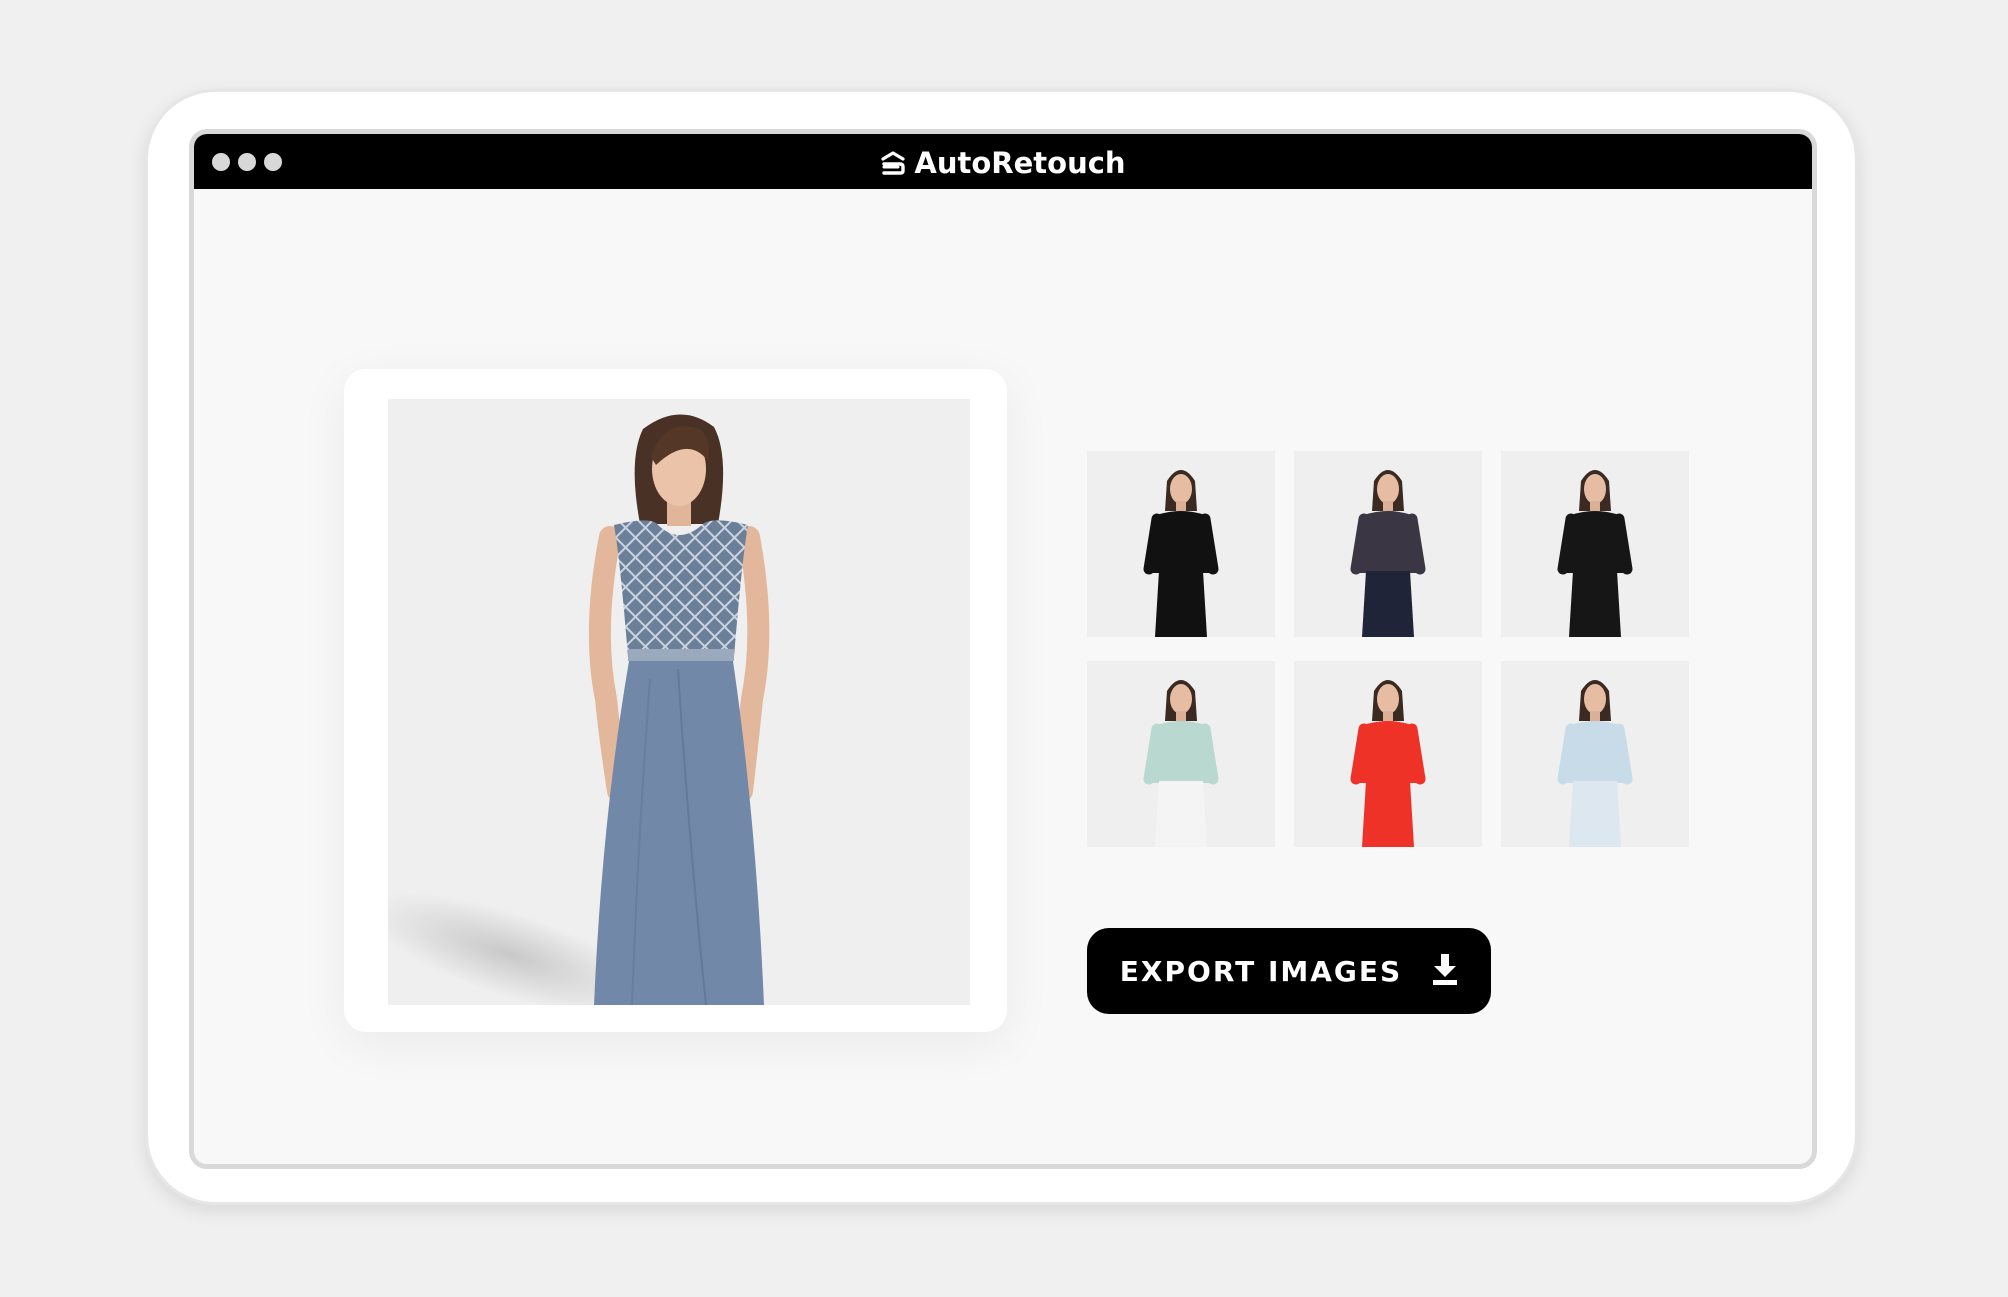 The width and height of the screenshot is (2008, 1297). Describe the element at coordinates (1261, 971) in the screenshot. I see `export-label: EXPORT IMAGES` at that location.